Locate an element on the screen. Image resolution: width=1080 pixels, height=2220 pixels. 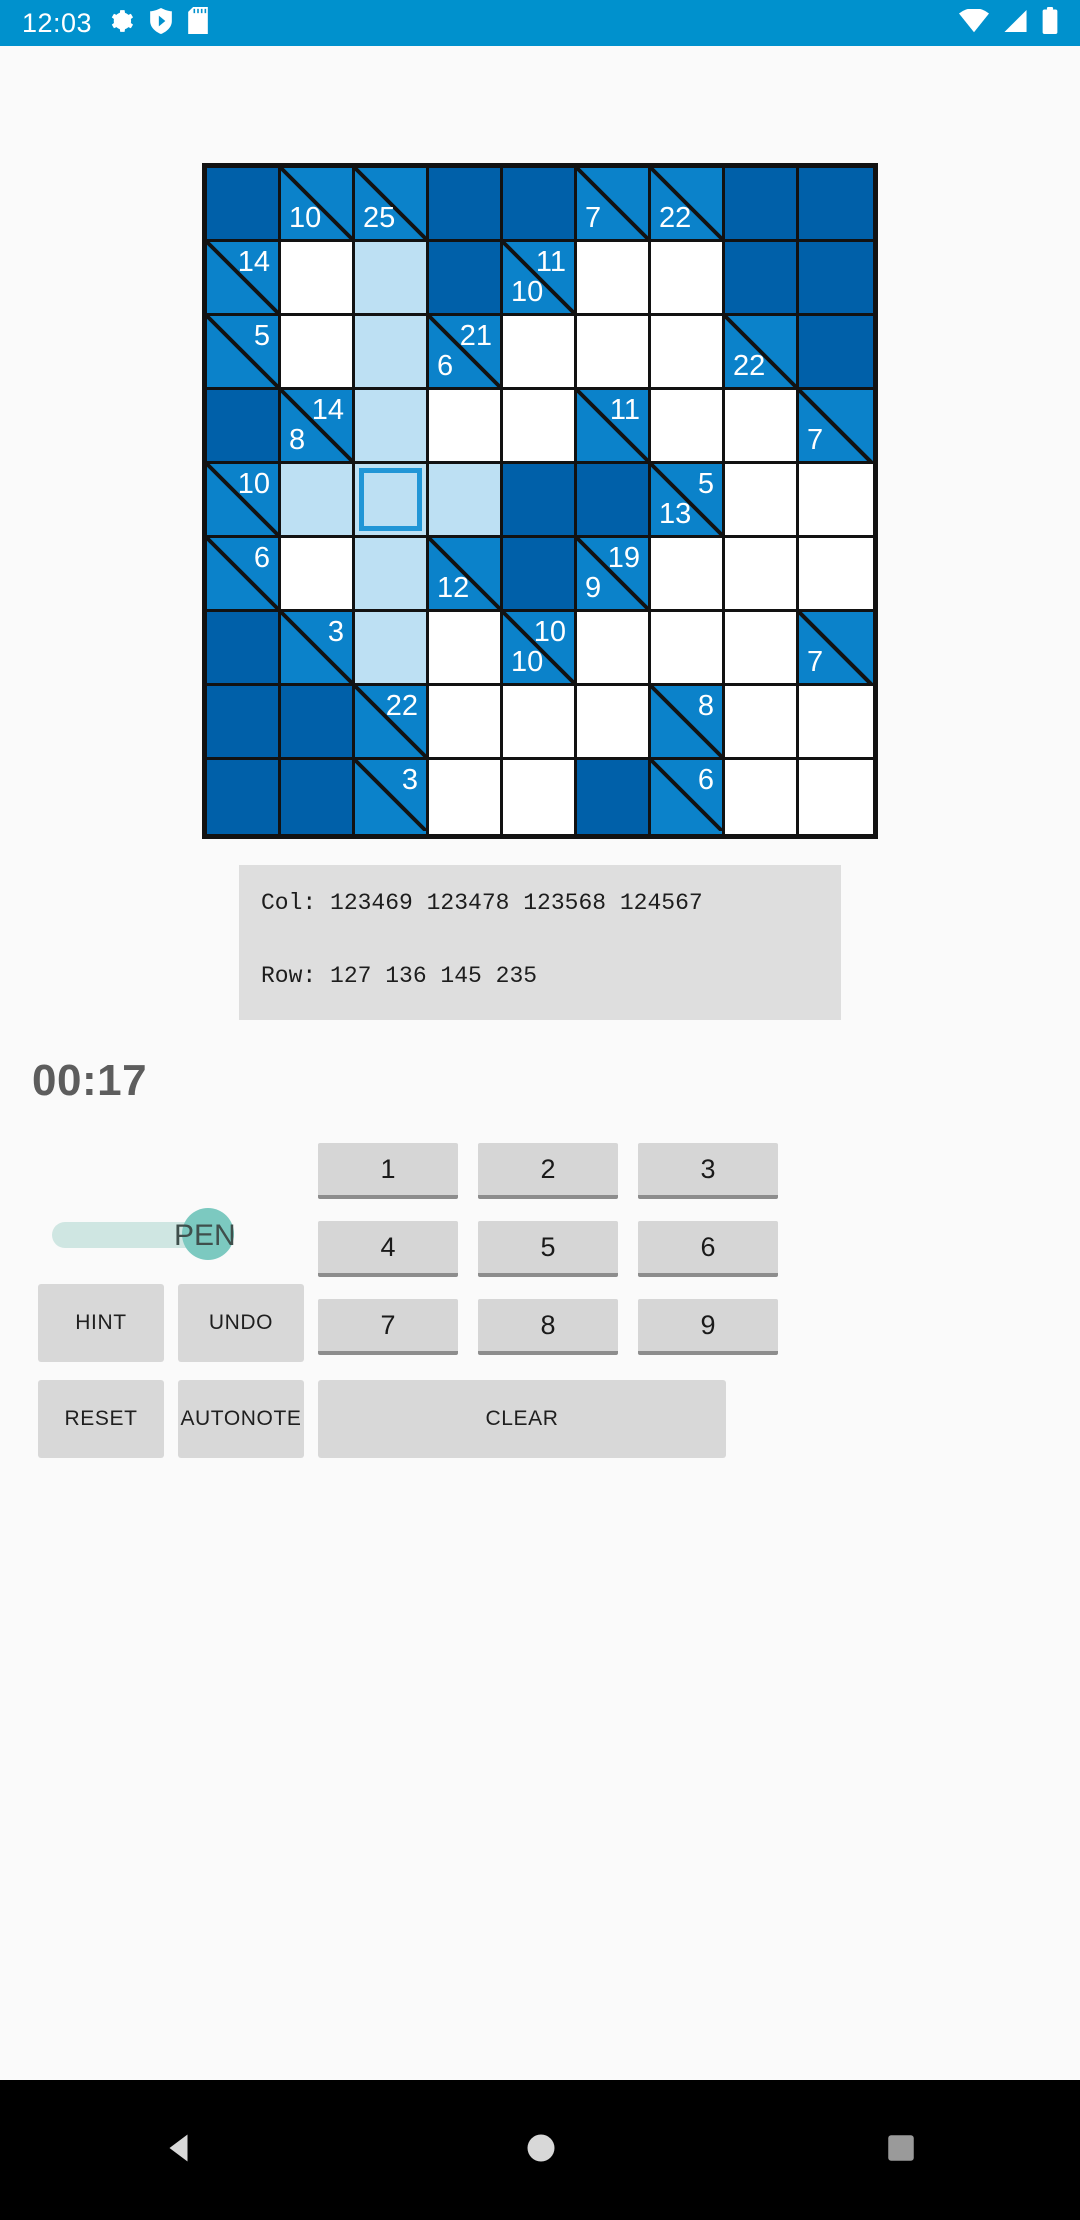
reset-button: RESET is located at coordinates (101, 1419).